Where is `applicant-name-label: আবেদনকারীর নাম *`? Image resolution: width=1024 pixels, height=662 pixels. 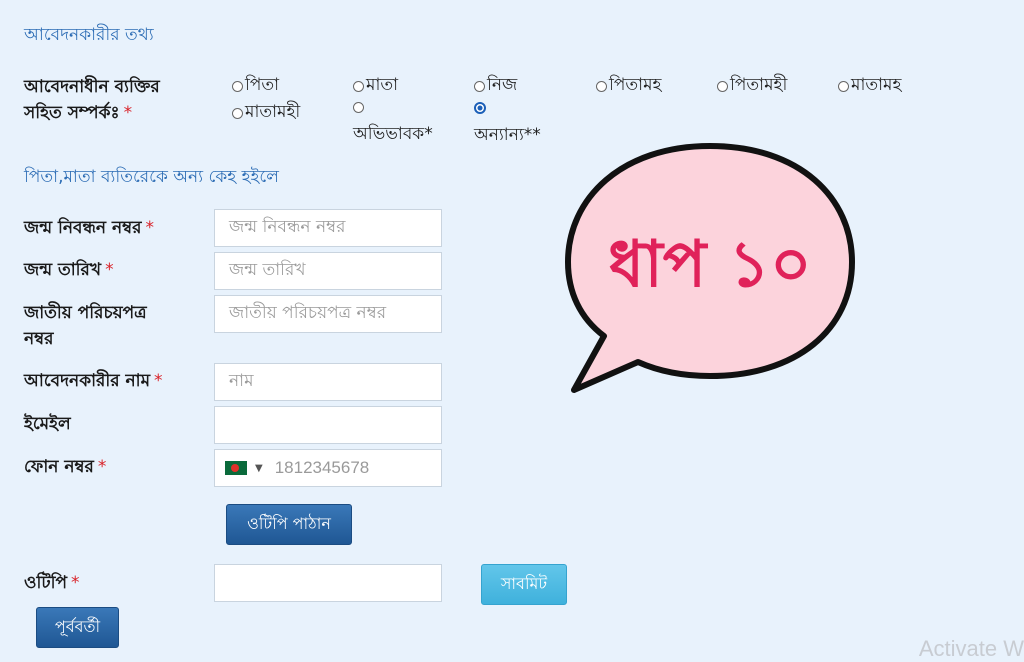 applicant-name-label: আবেদনকারীর নাম * is located at coordinates (93, 381).